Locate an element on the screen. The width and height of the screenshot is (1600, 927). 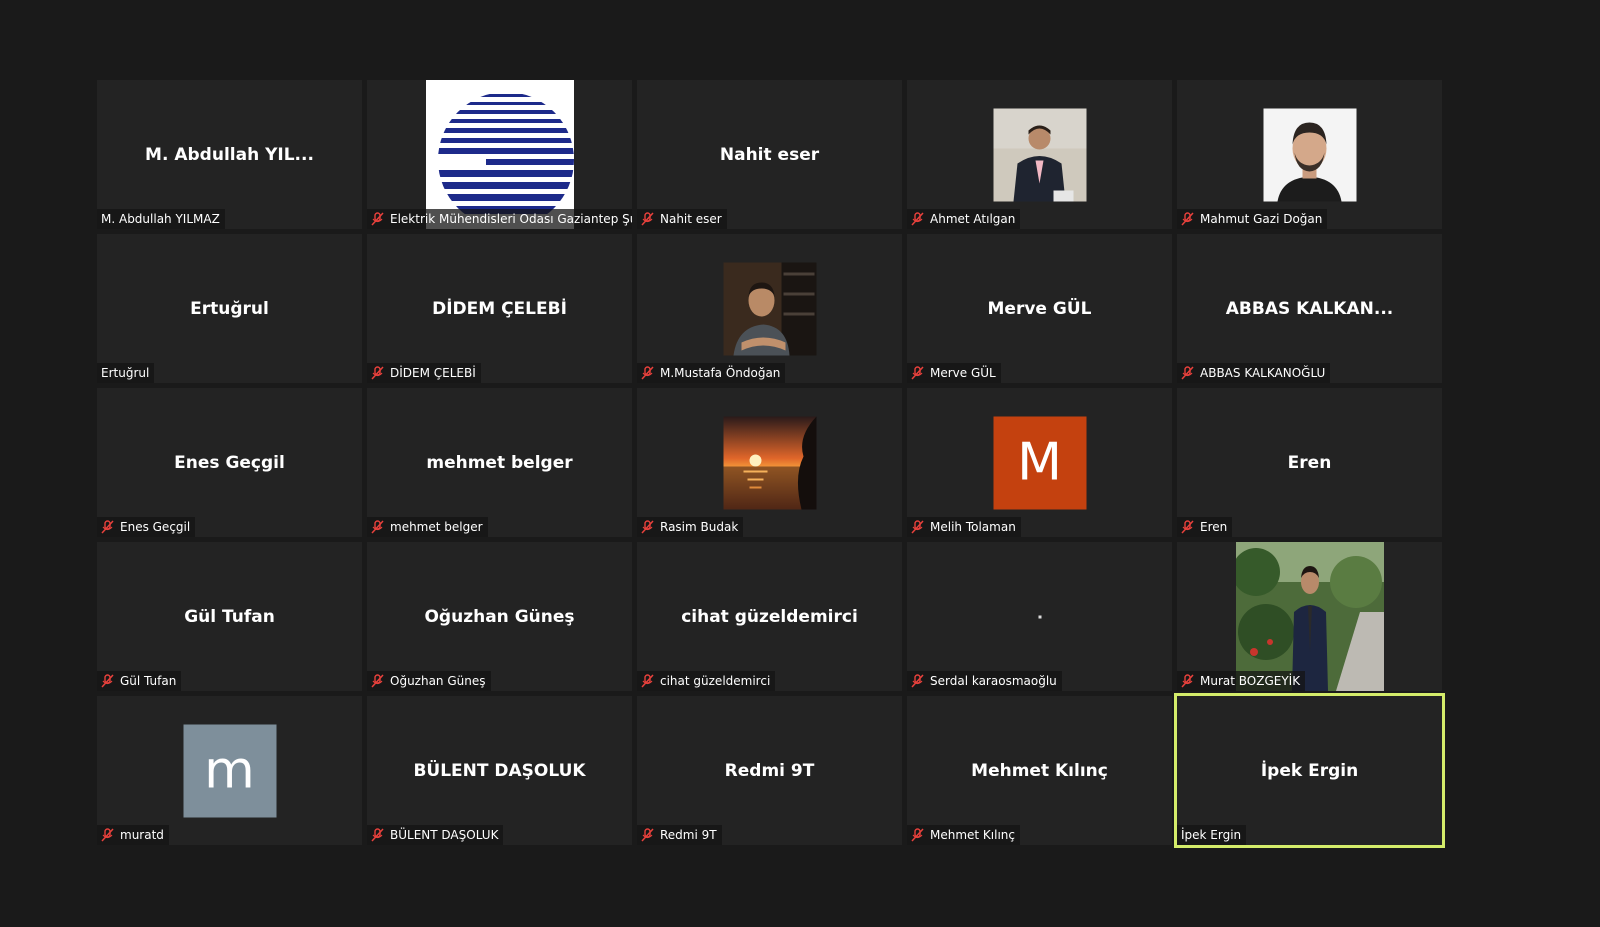
participant-tile: Ertuğrul Ertuğrul is located at coordinates (229, 308).